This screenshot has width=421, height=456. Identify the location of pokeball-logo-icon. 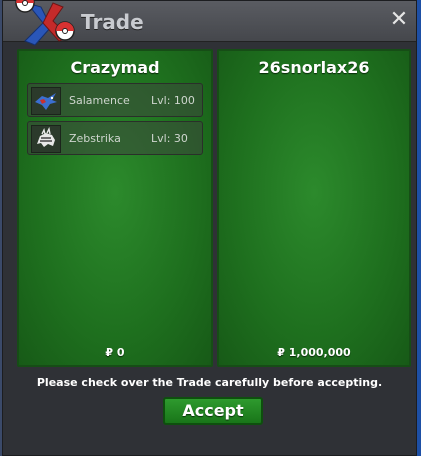
(45, 23).